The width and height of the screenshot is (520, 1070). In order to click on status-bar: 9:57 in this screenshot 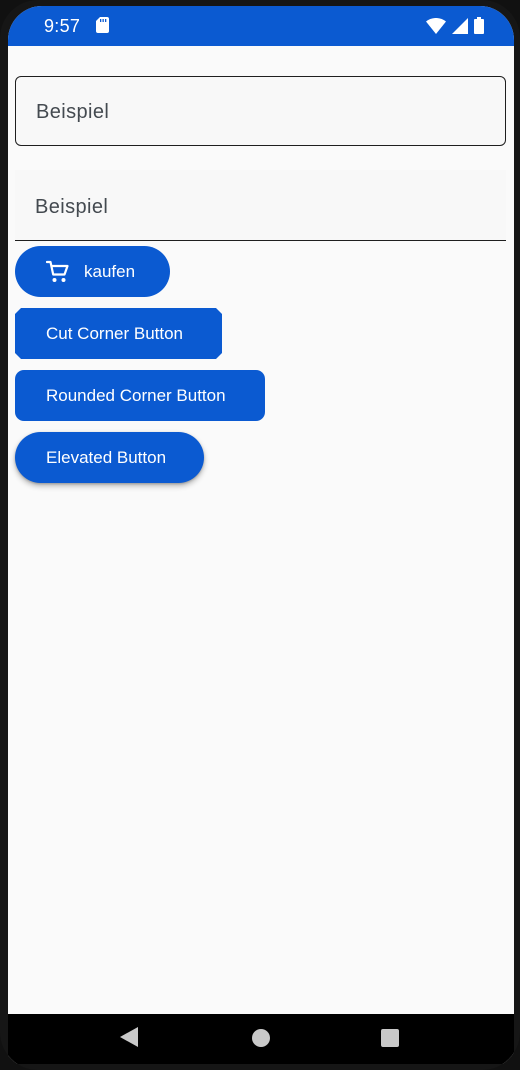, I will do `click(261, 26)`.